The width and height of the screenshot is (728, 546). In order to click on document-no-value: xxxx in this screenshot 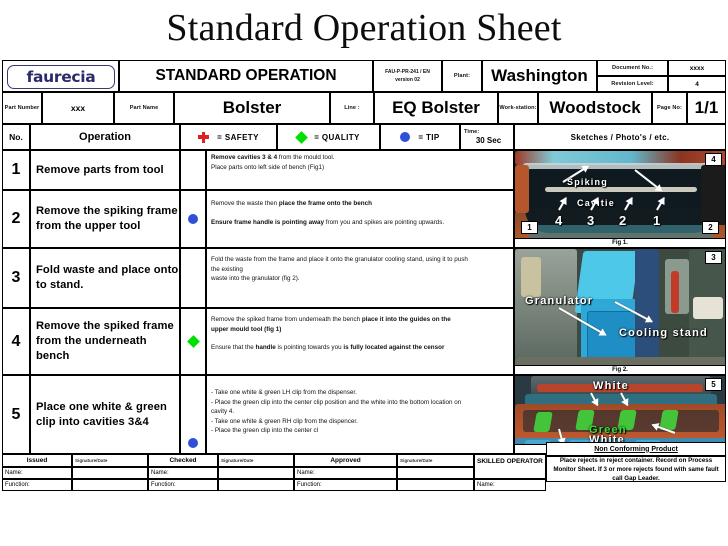, I will do `click(697, 68)`.